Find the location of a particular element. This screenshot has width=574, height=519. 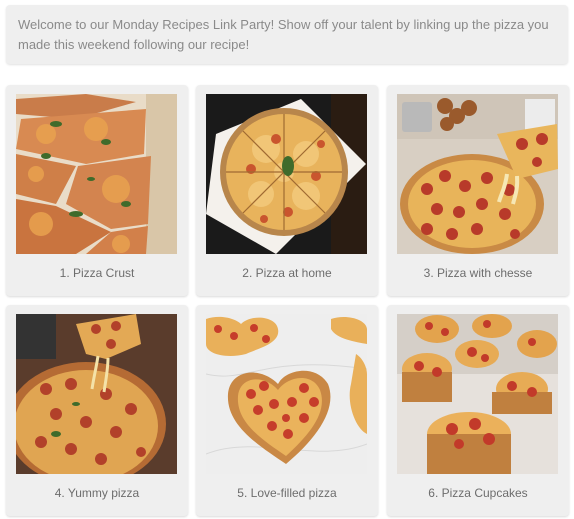

pizza-with-cheese-image is located at coordinates (477, 174).